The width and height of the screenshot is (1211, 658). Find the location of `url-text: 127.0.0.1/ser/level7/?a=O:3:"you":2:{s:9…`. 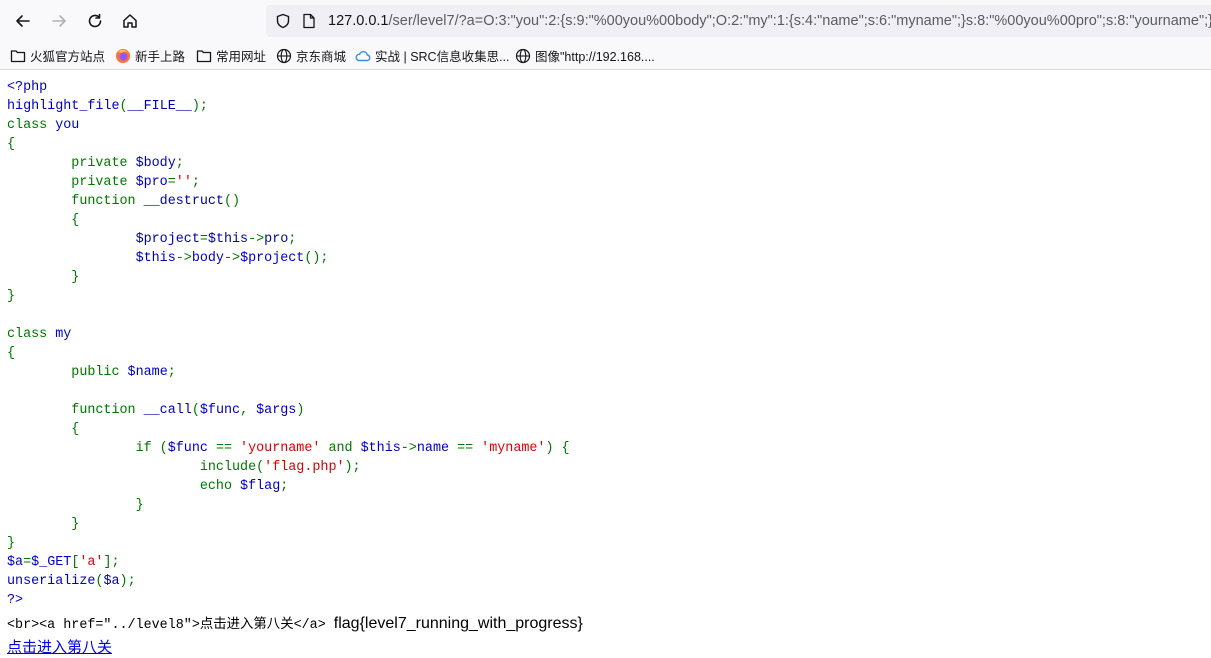

url-text: 127.0.0.1/ser/level7/?a=O:3:"you":2:{s:9… is located at coordinates (769, 21).